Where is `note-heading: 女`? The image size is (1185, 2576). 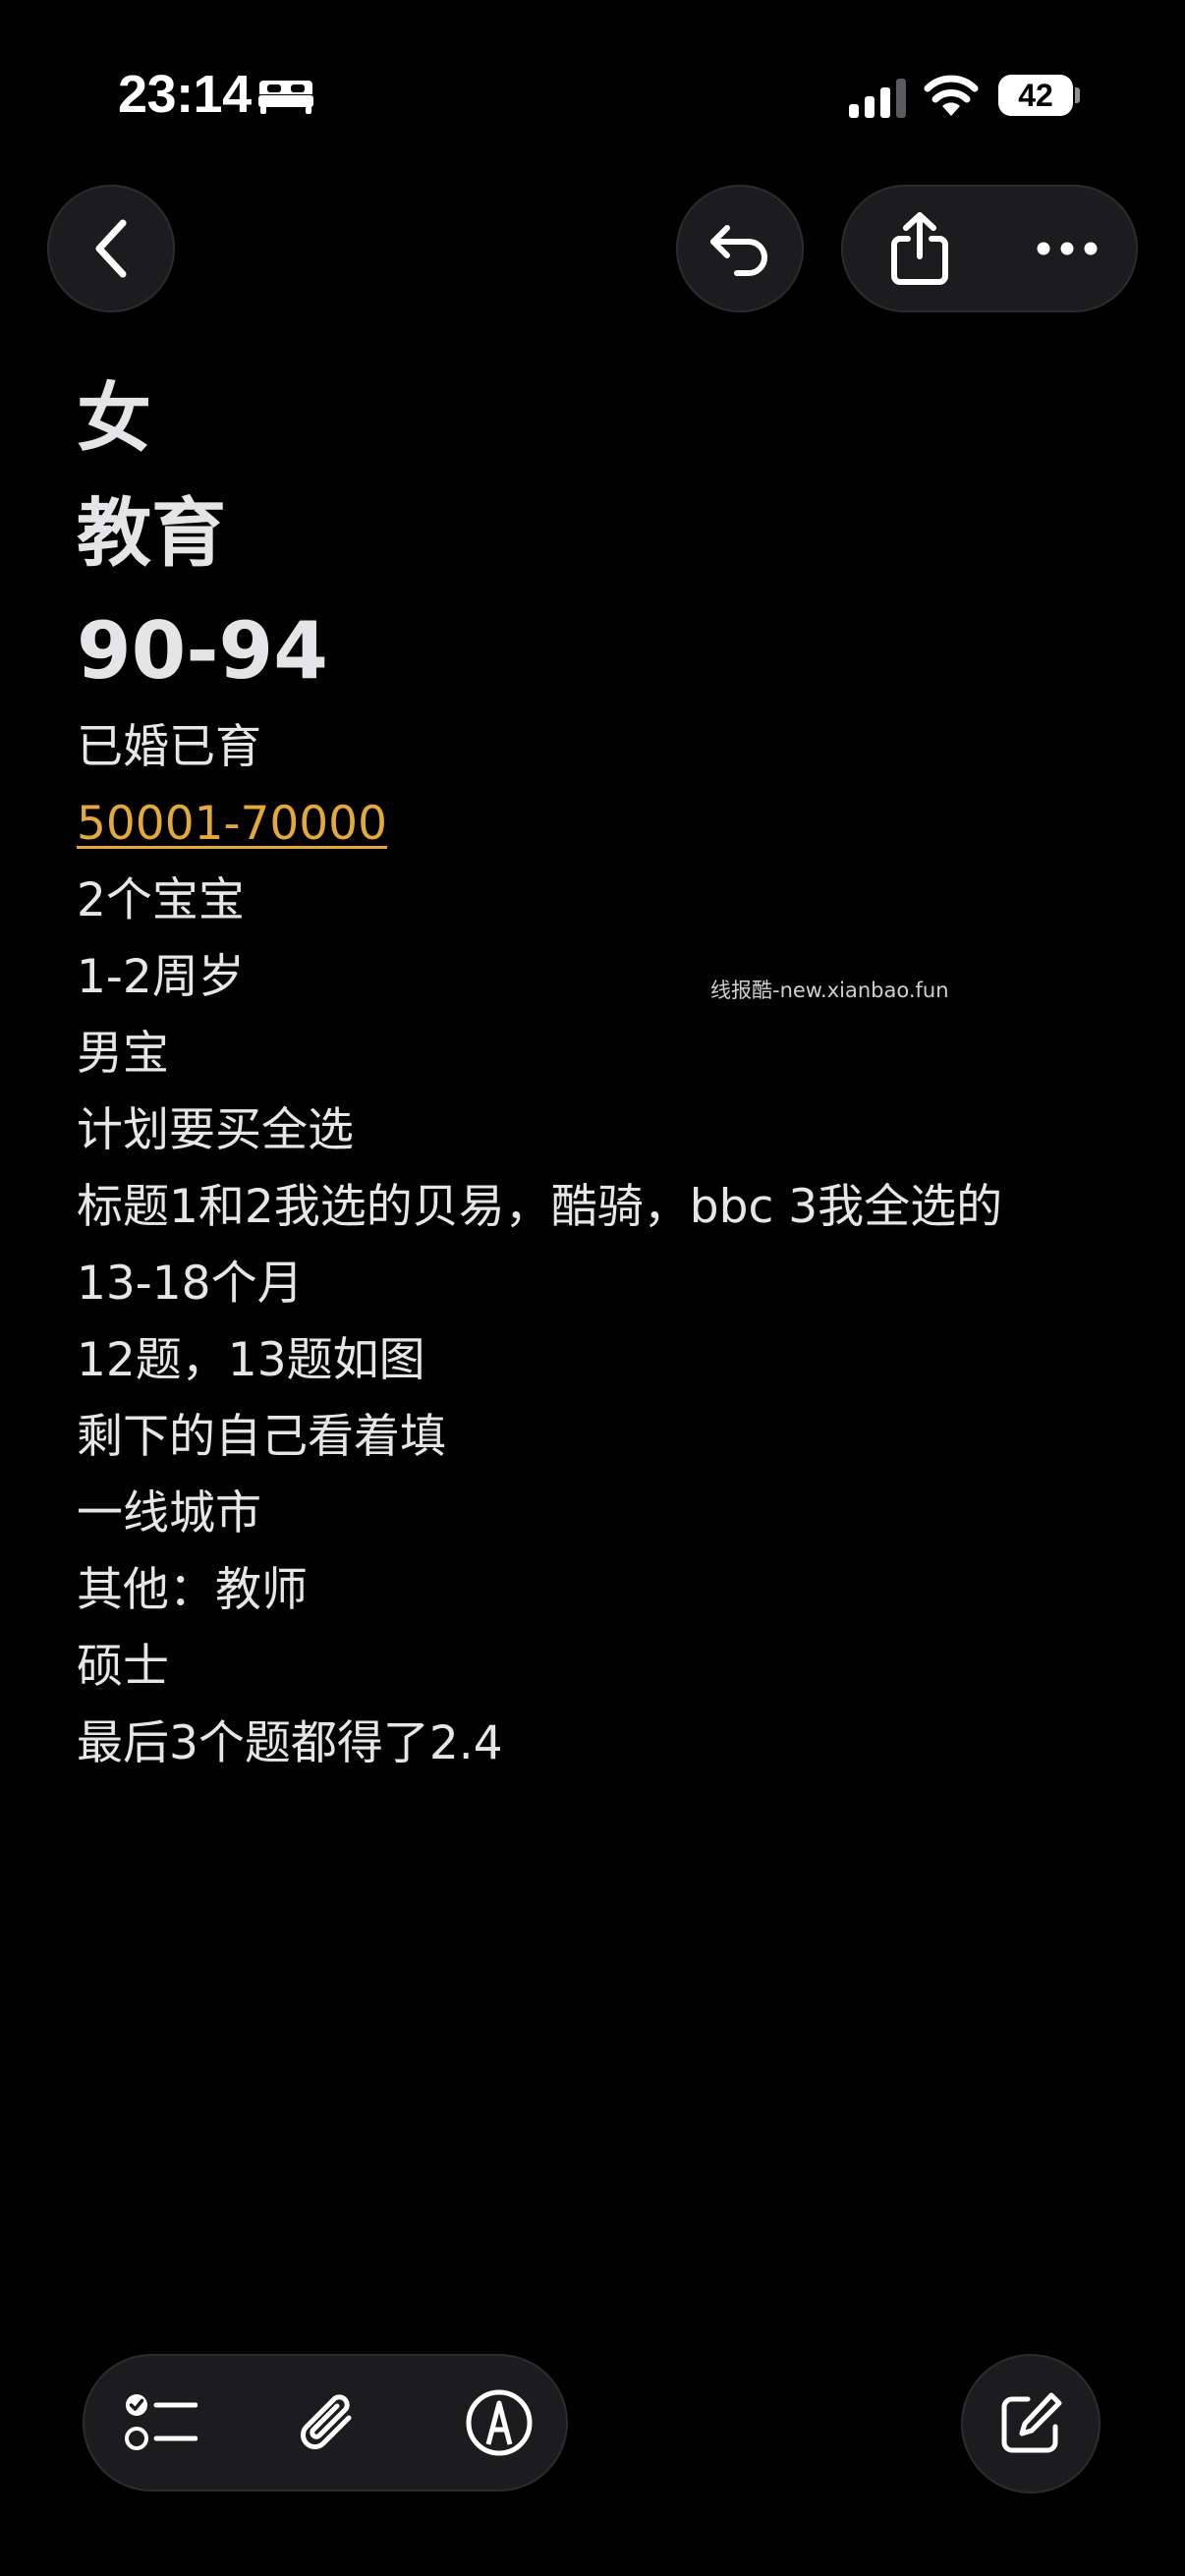 note-heading: 女 is located at coordinates (114, 418).